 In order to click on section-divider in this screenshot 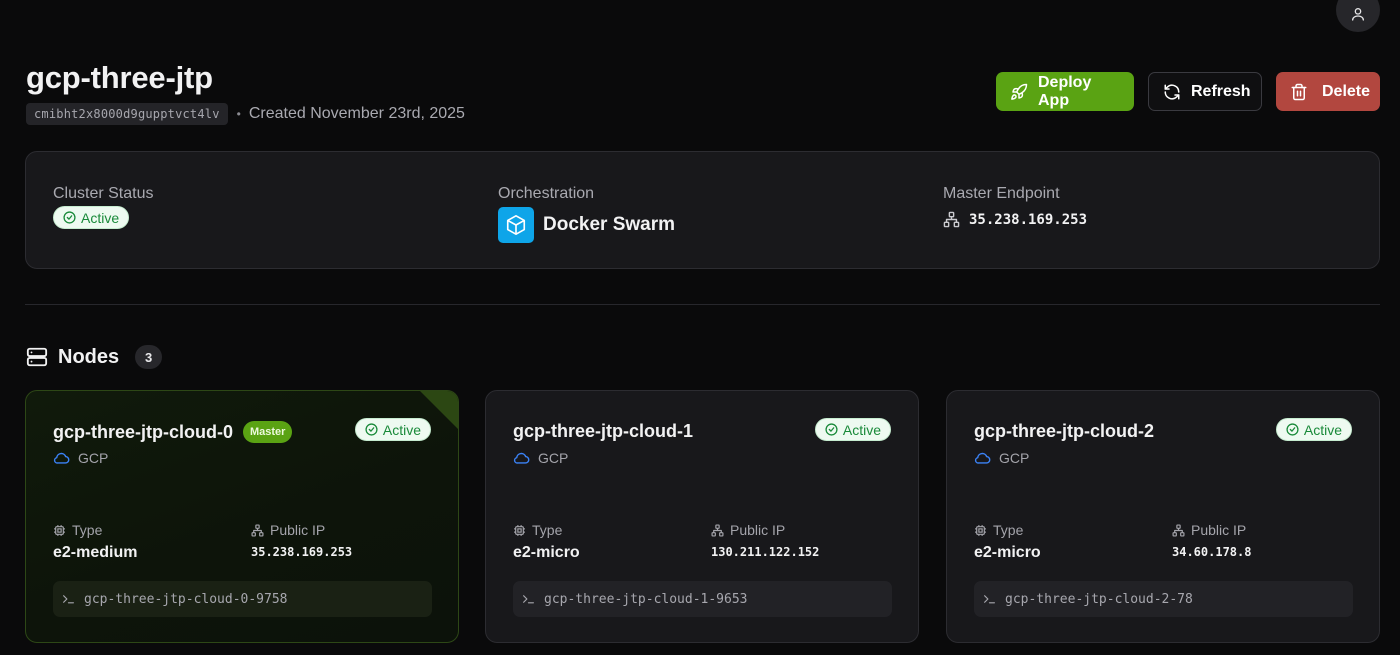, I will do `click(702, 304)`.